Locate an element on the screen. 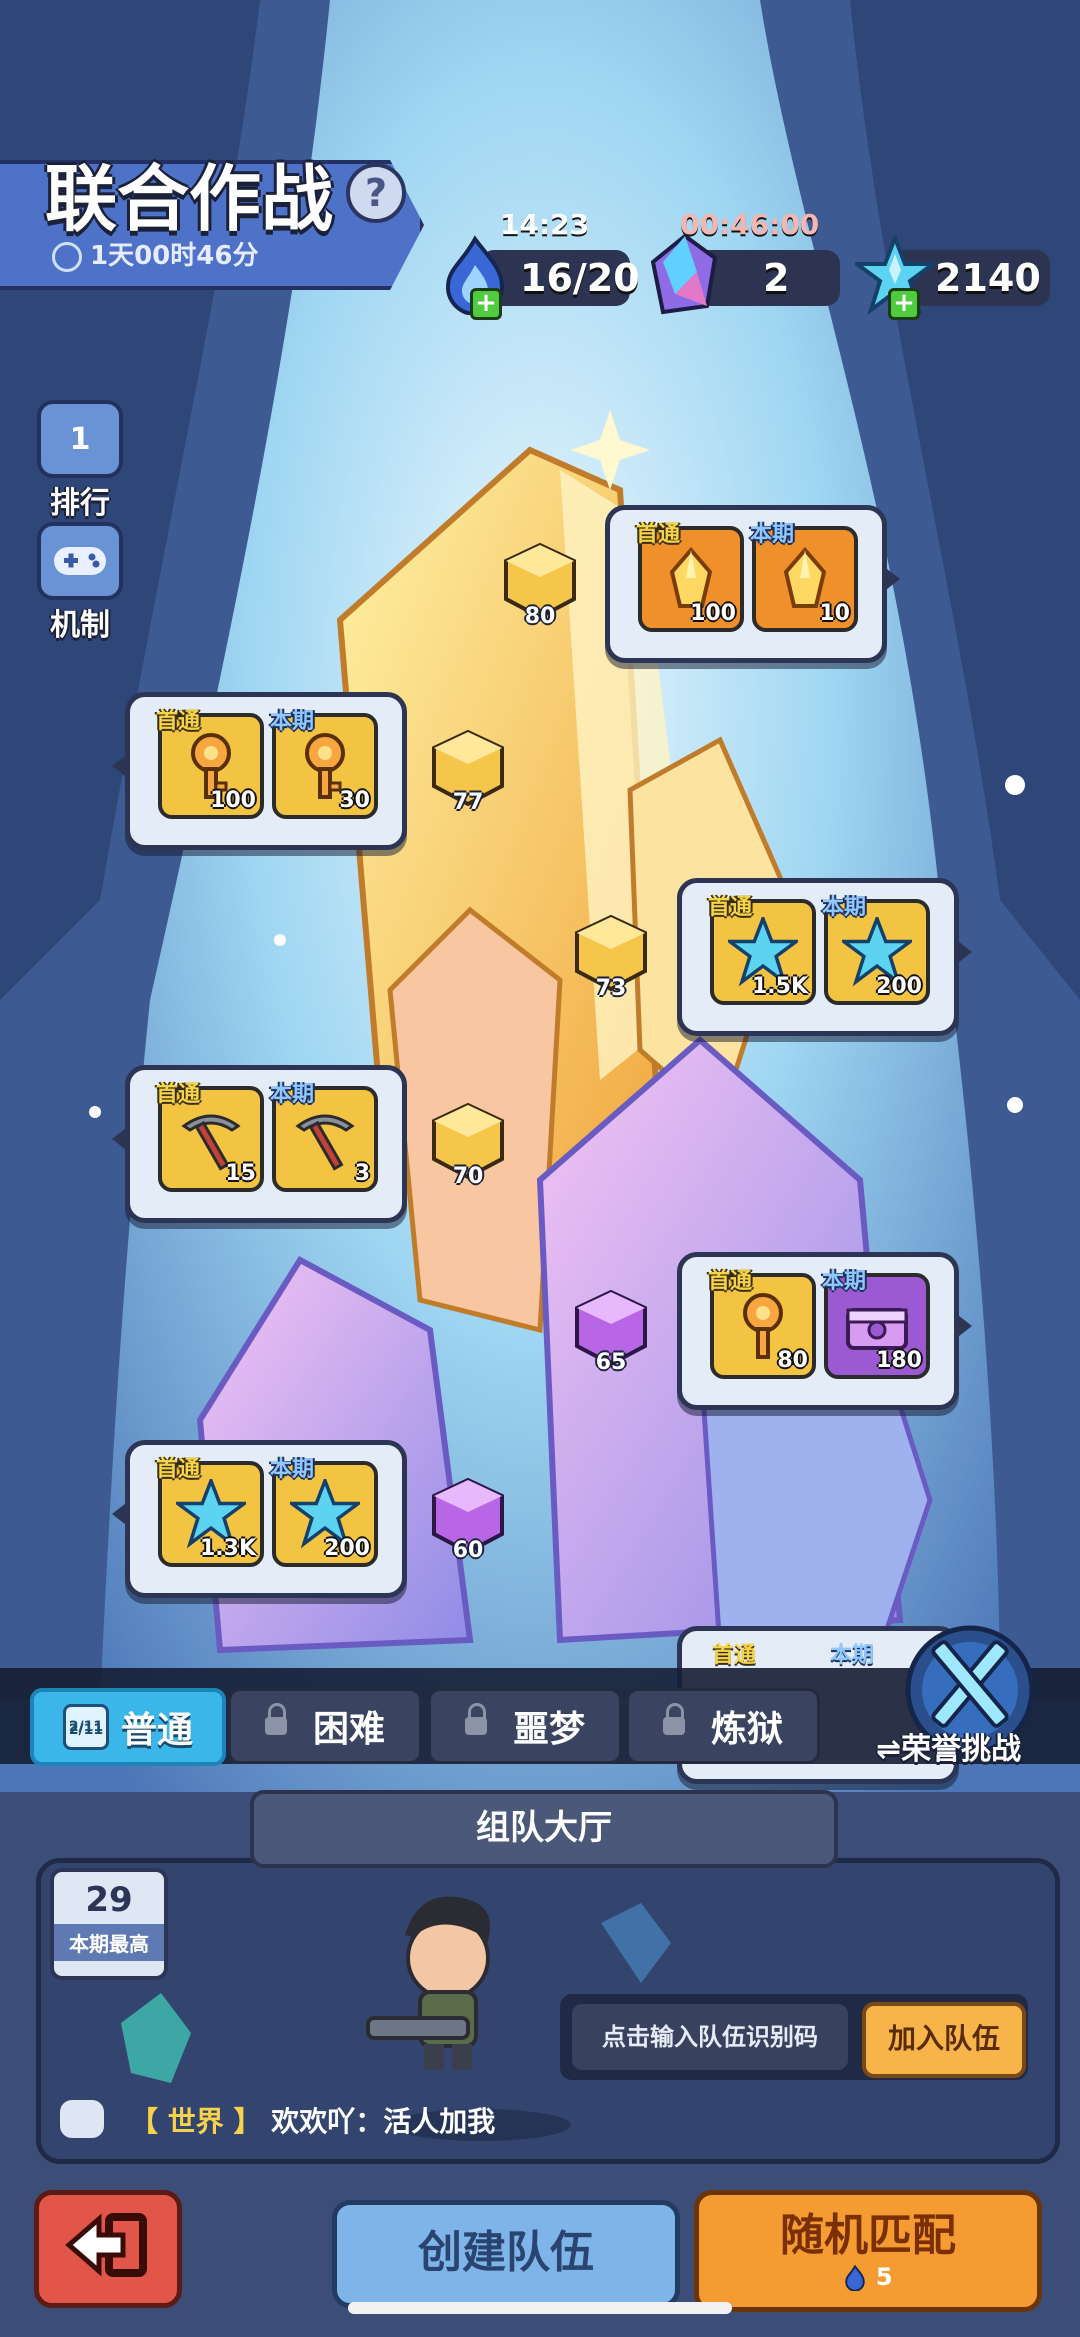  random-match-cost: 5 is located at coordinates (868, 2277).